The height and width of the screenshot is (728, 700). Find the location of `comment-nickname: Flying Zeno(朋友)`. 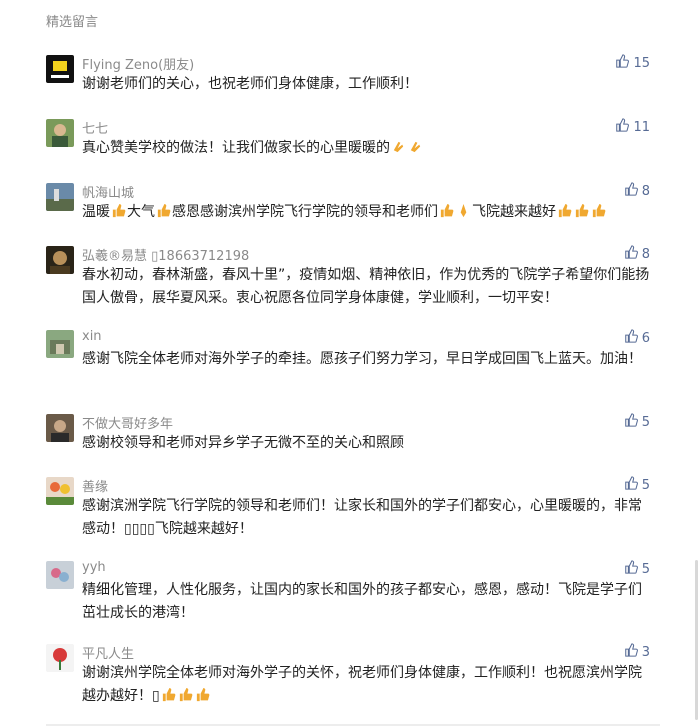

comment-nickname: Flying Zeno(朋友) is located at coordinates (138, 63).